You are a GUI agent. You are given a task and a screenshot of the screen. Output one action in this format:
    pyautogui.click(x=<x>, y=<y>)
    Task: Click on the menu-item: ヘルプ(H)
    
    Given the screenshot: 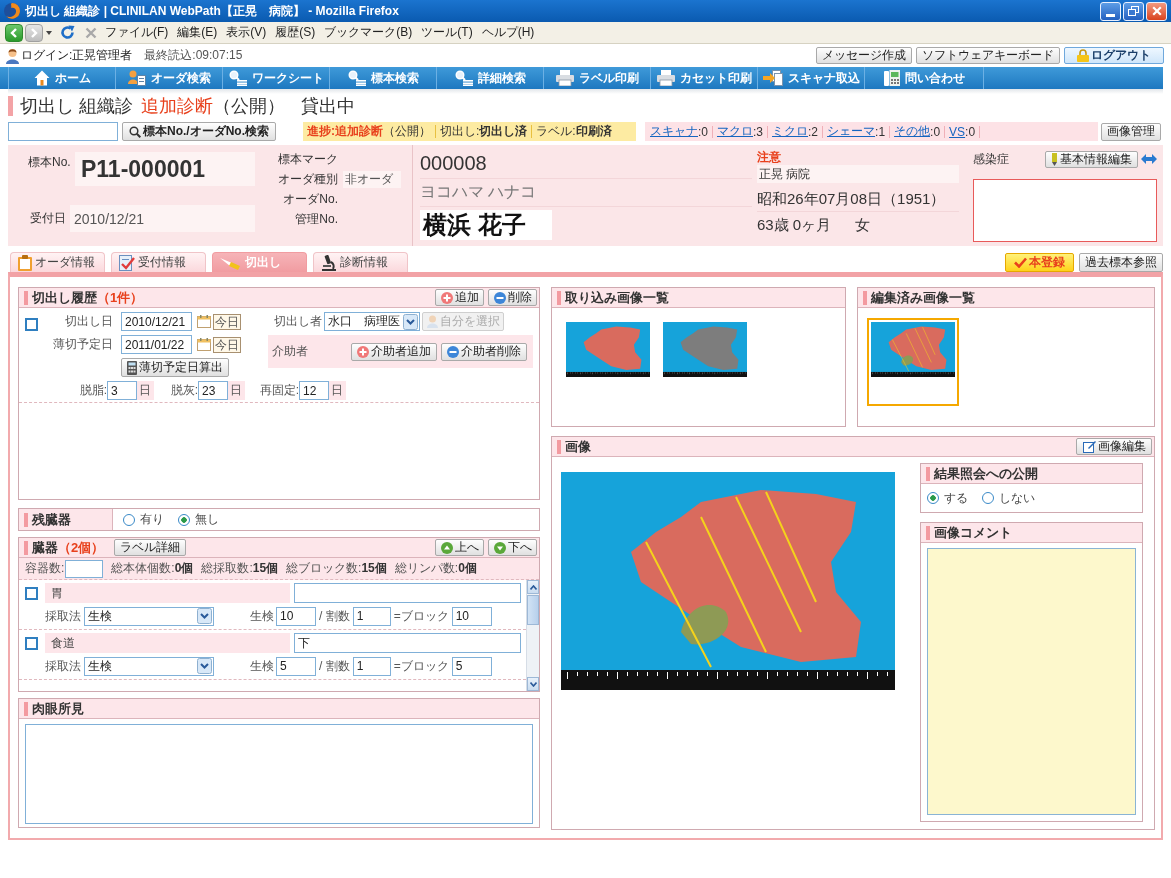 What is the action you would take?
    pyautogui.click(x=508, y=32)
    